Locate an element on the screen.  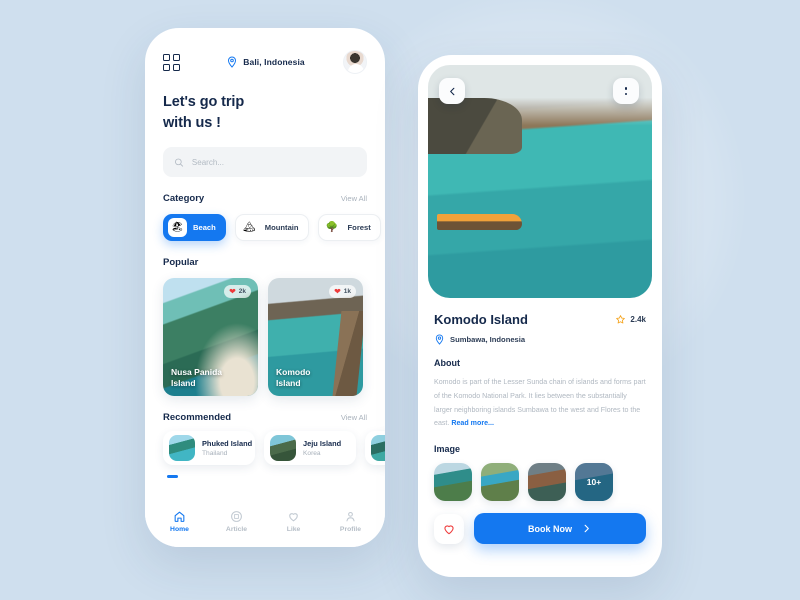
image-heading: Image is located at coordinates (447, 449).